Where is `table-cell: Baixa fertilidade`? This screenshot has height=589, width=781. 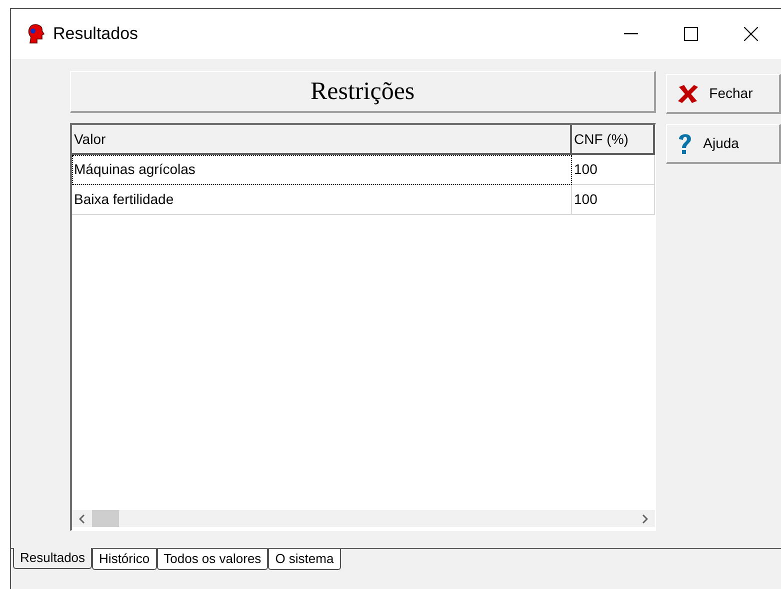 table-cell: Baixa fertilidade is located at coordinates (322, 200).